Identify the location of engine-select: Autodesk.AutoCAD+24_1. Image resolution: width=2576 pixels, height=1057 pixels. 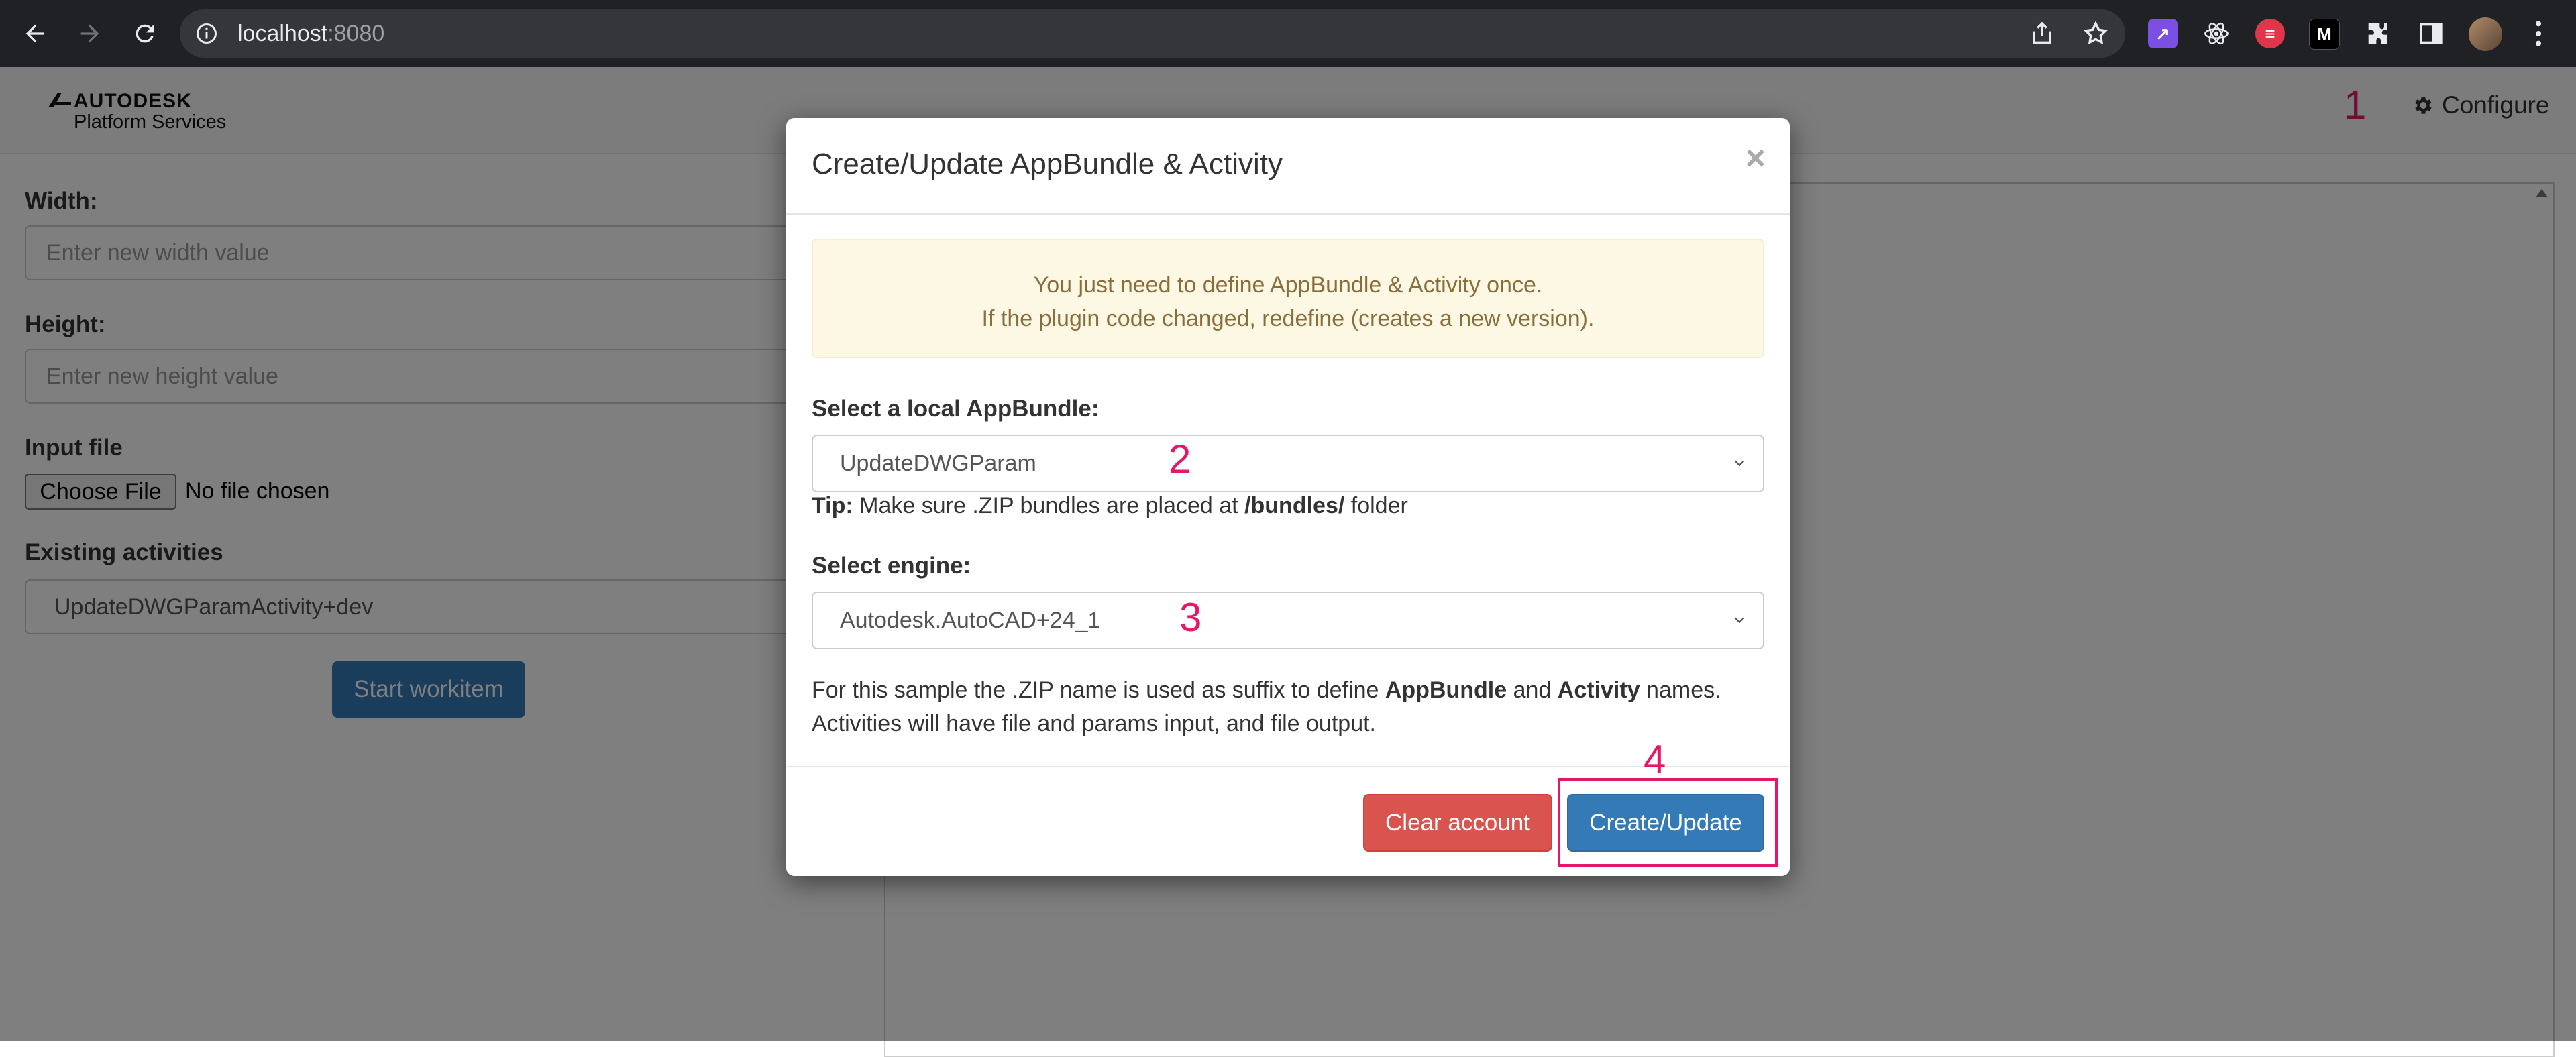
(1288, 620).